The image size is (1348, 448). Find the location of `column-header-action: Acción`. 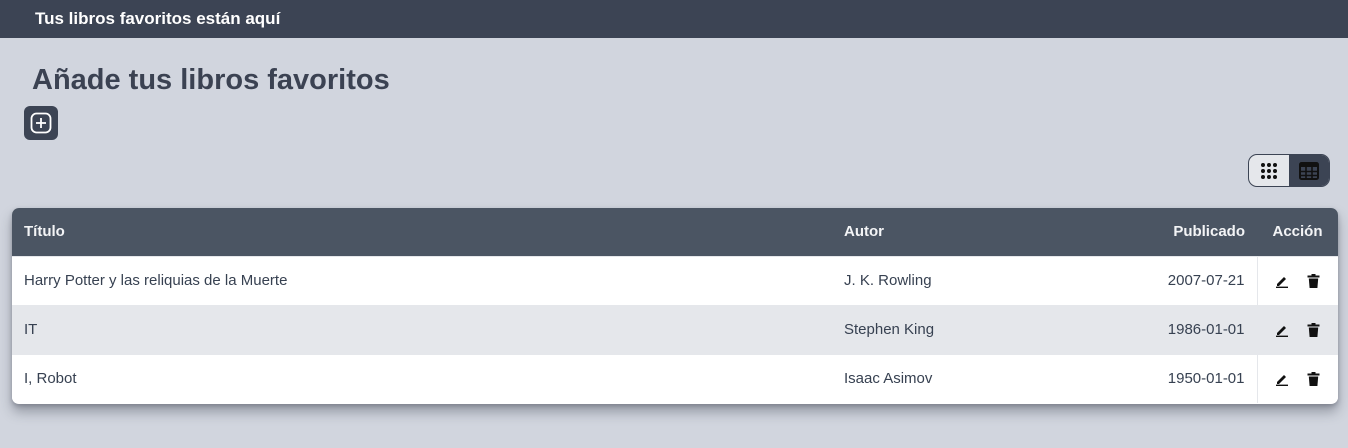

column-header-action: Acción is located at coordinates (1297, 232).